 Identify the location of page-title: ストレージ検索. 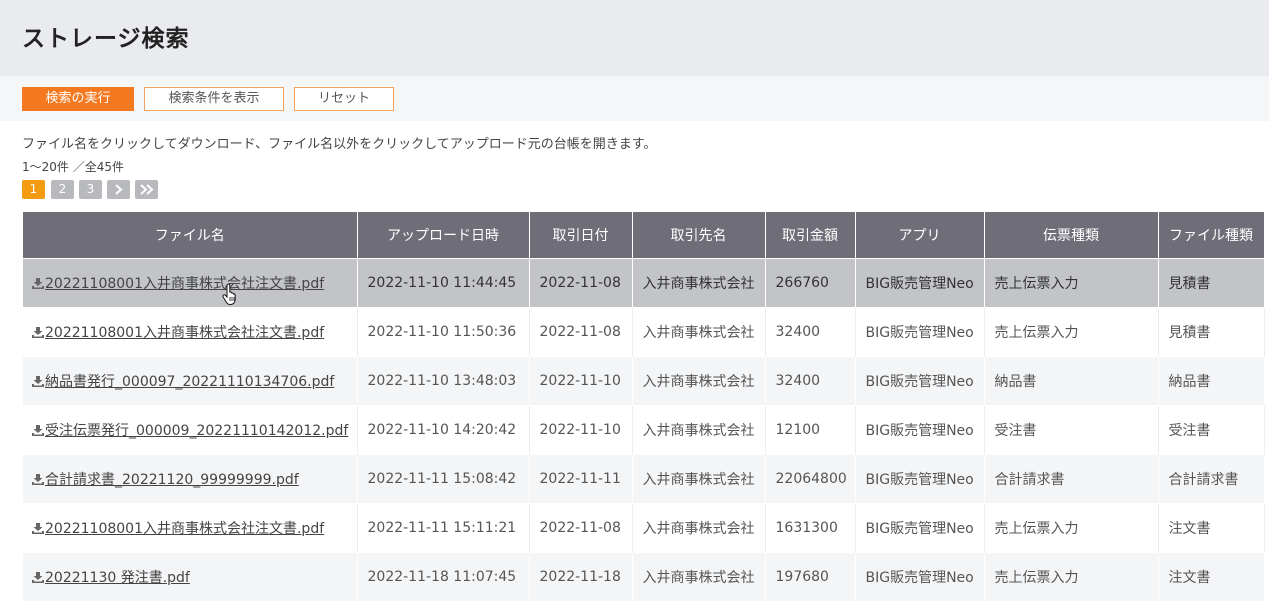
(106, 36).